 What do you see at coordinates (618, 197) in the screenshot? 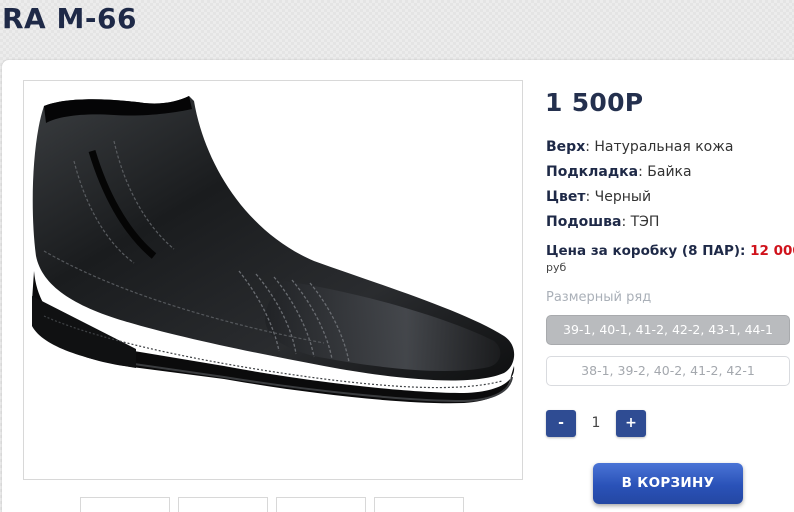
I see `spec-value: : Черный` at bounding box center [618, 197].